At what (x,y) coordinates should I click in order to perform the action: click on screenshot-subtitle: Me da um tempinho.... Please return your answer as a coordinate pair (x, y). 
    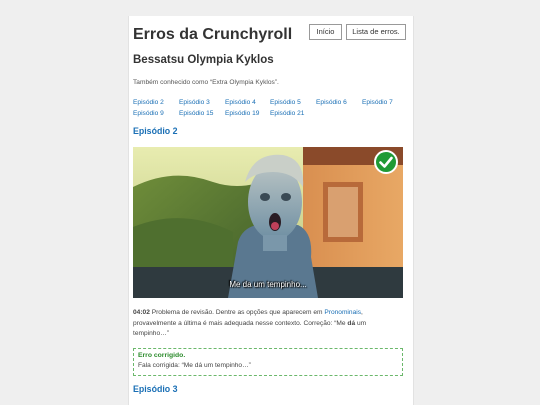
    Looking at the image, I should click on (268, 284).